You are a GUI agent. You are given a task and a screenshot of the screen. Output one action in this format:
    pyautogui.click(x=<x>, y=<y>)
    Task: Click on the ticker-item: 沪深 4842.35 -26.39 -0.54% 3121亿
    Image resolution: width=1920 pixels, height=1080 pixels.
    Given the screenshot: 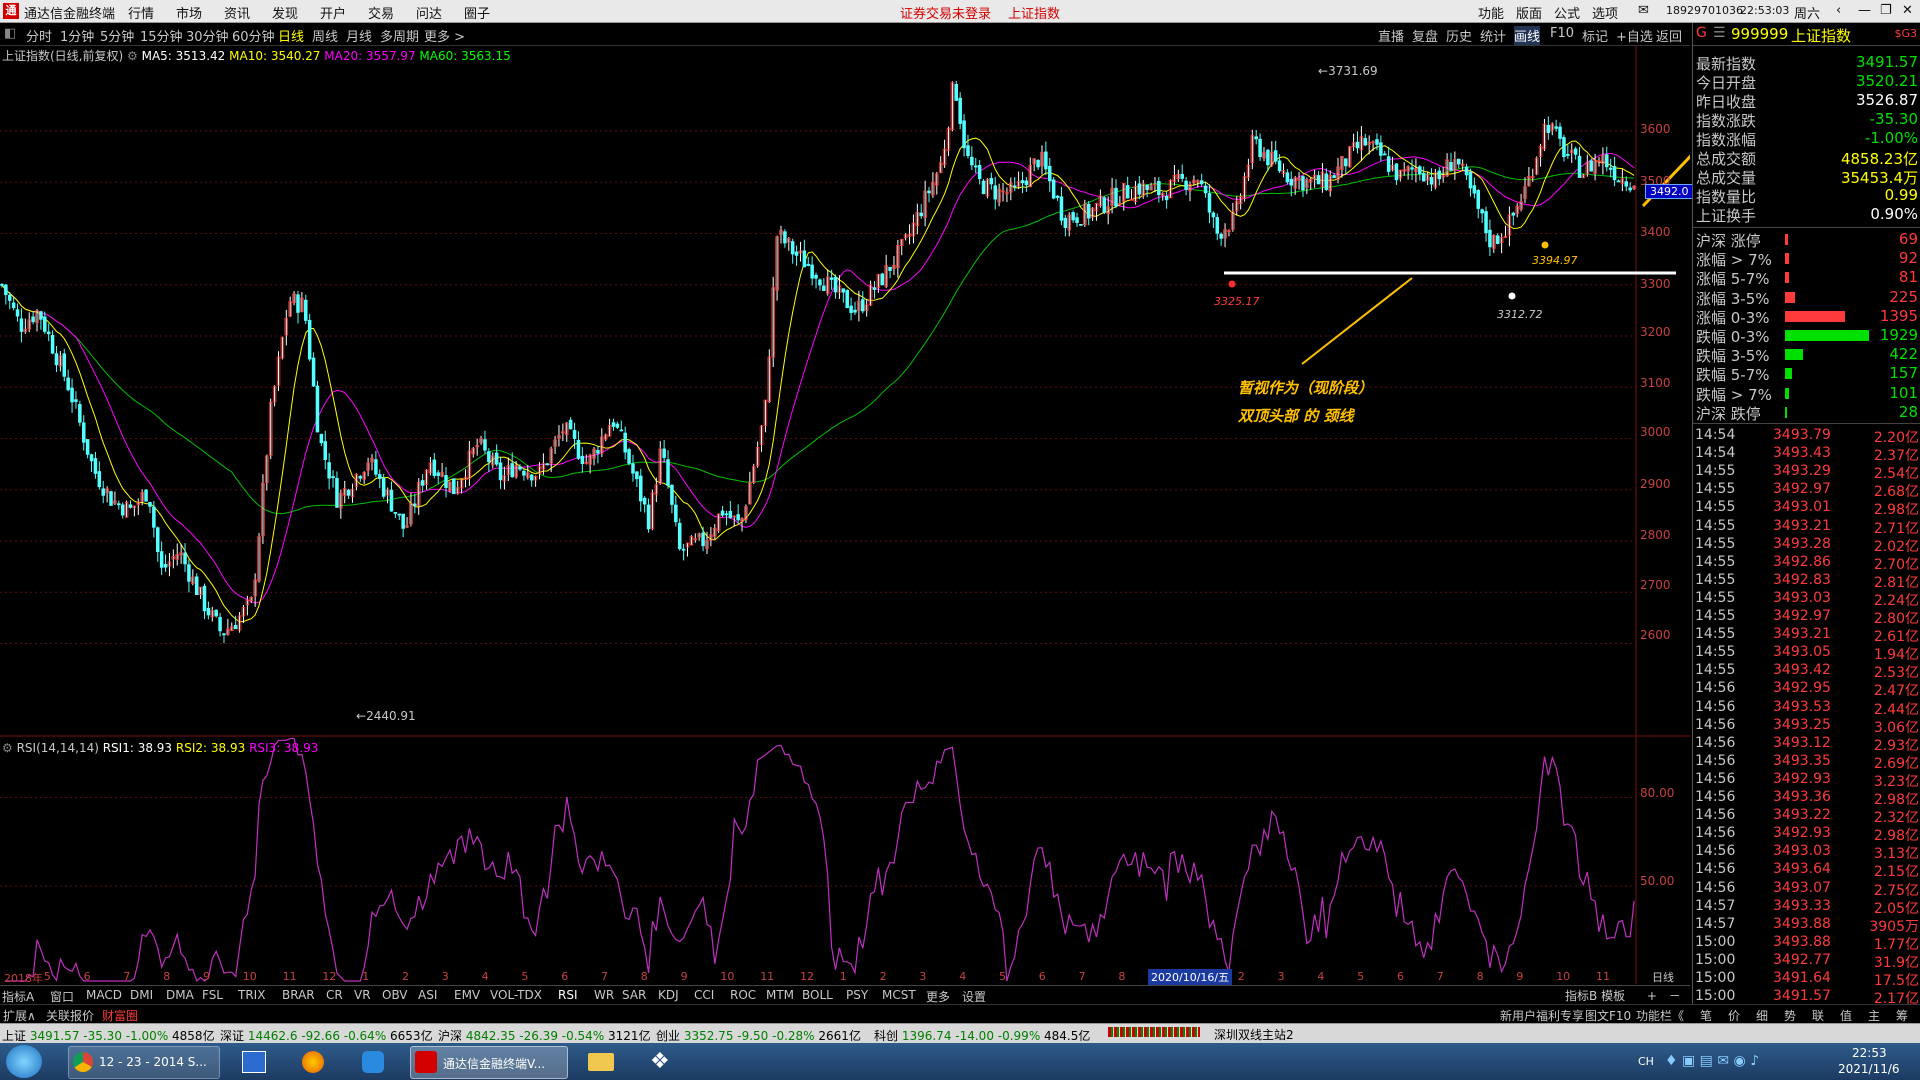 What is the action you would take?
    pyautogui.click(x=544, y=1035)
    